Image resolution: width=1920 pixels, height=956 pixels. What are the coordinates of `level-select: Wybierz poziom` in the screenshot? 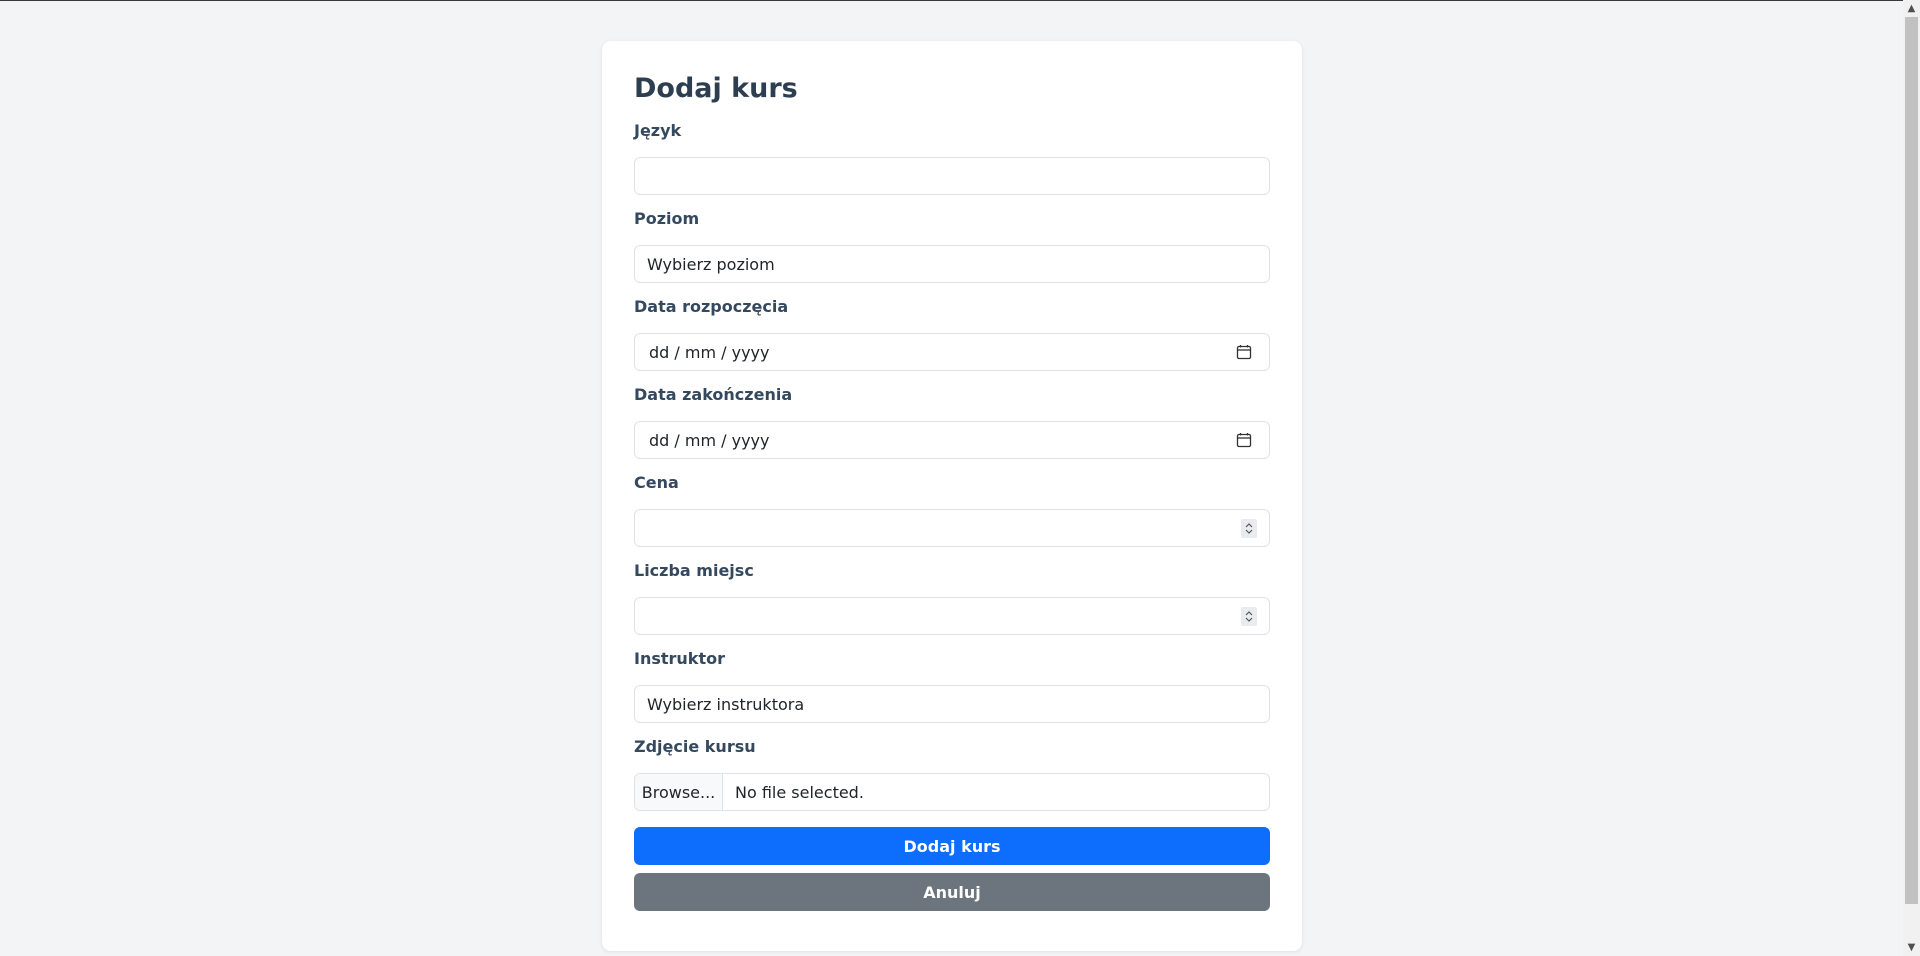 It's located at (952, 264).